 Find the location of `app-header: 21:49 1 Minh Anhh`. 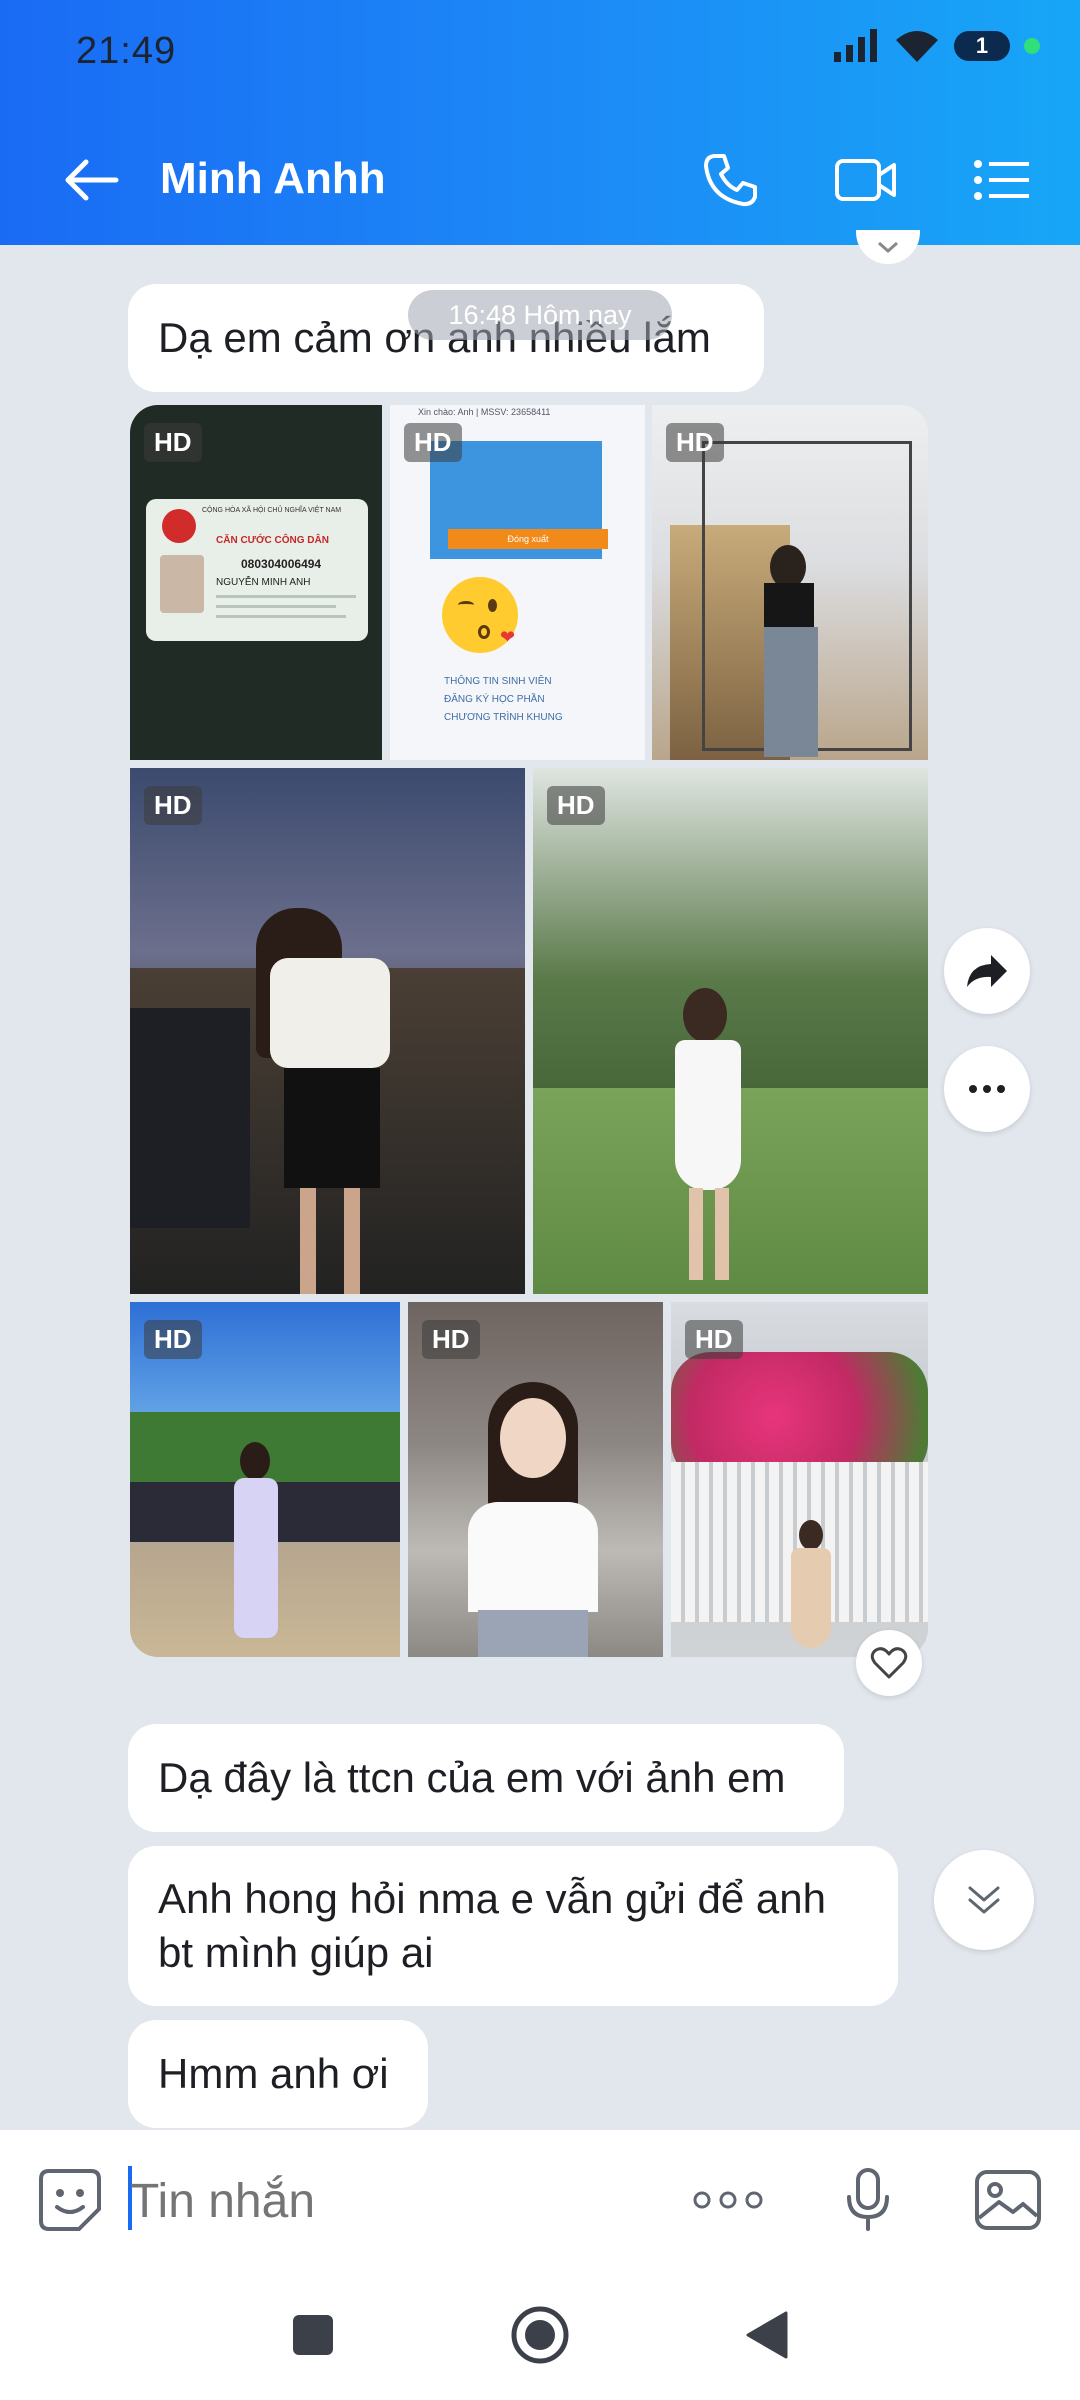

app-header: 21:49 1 Minh Anhh is located at coordinates (540, 122).